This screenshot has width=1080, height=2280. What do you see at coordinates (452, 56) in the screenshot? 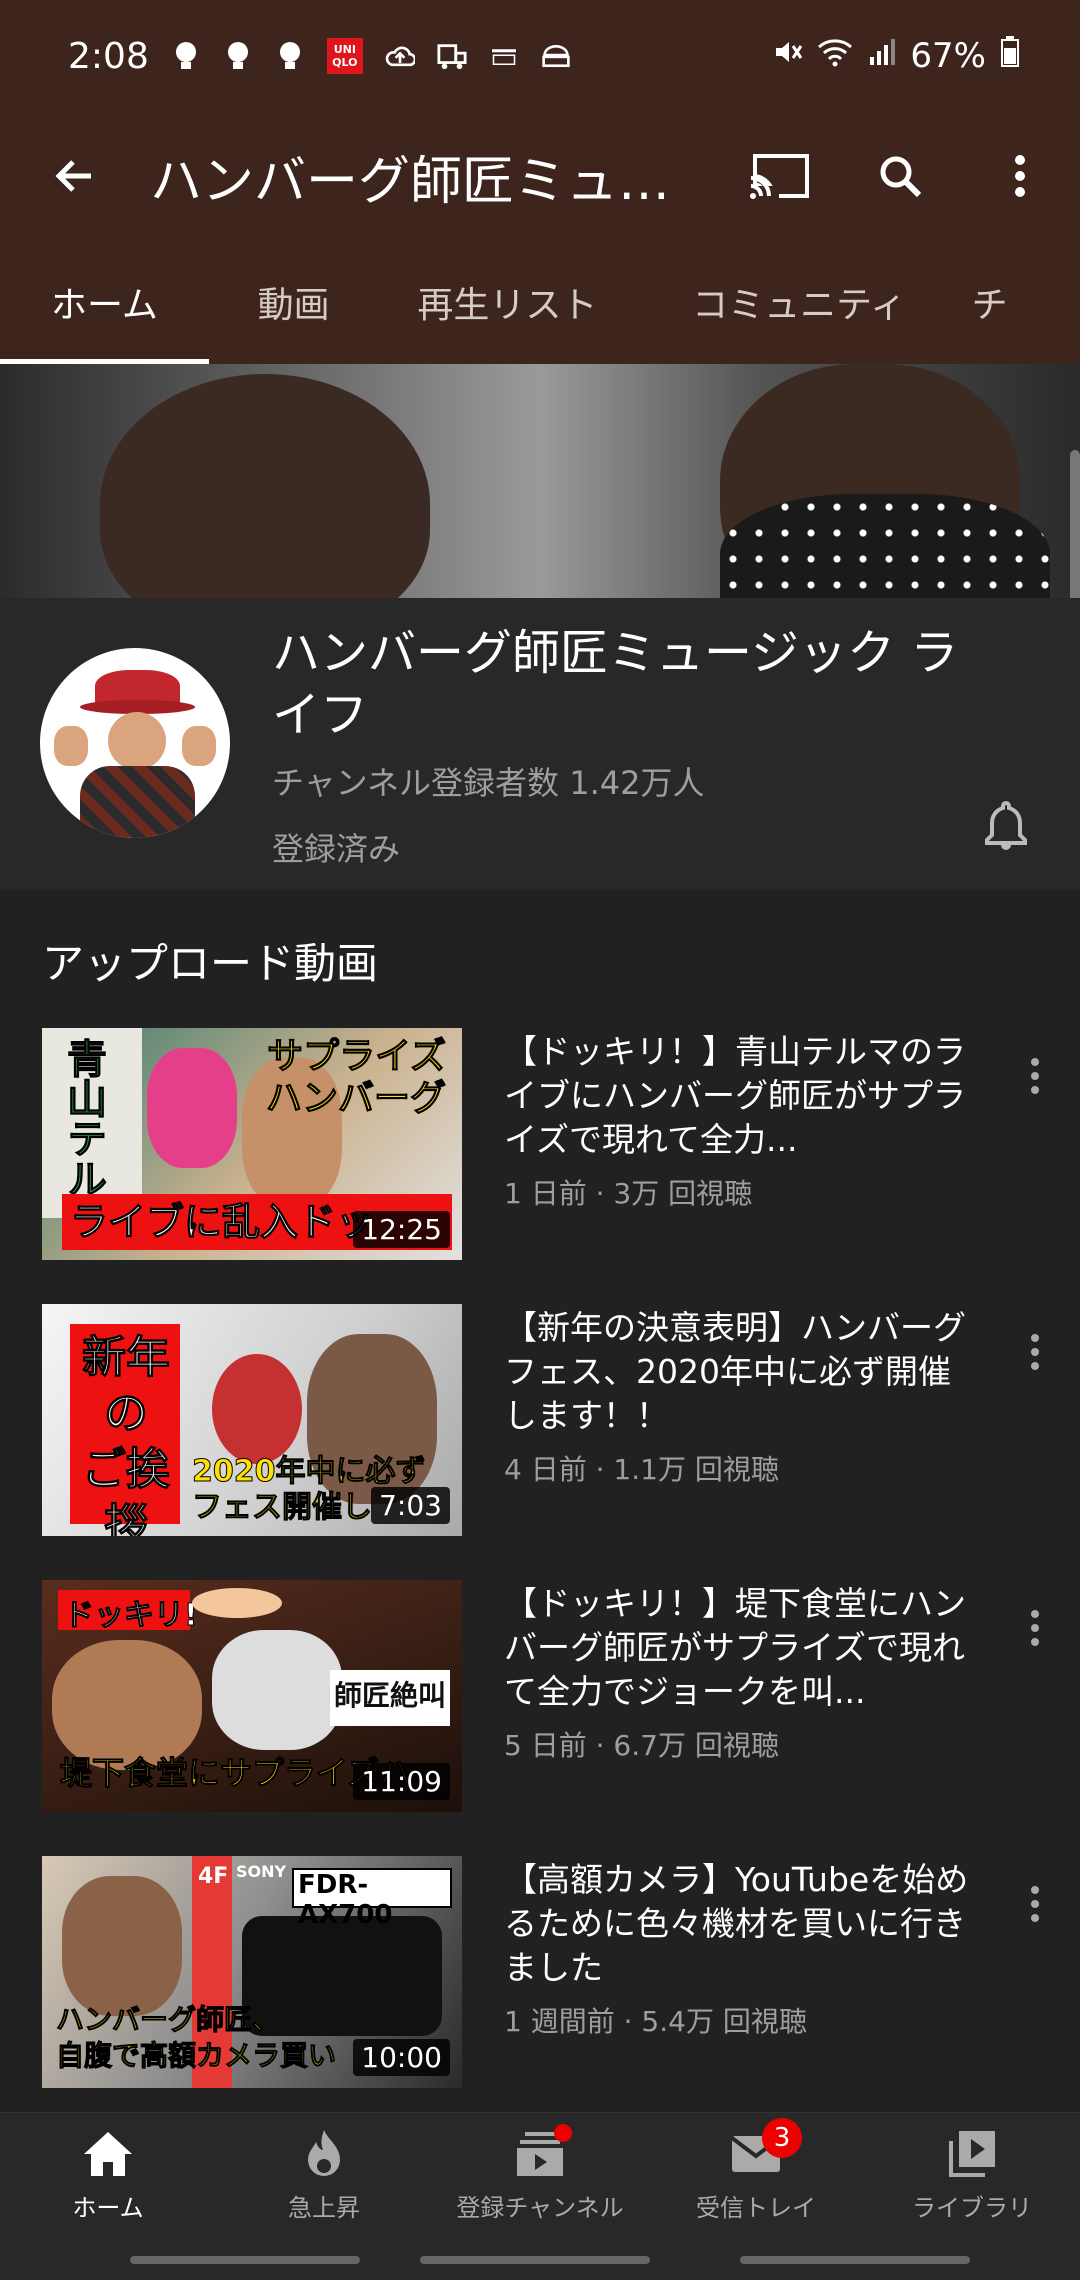
I see `truck-icon` at bounding box center [452, 56].